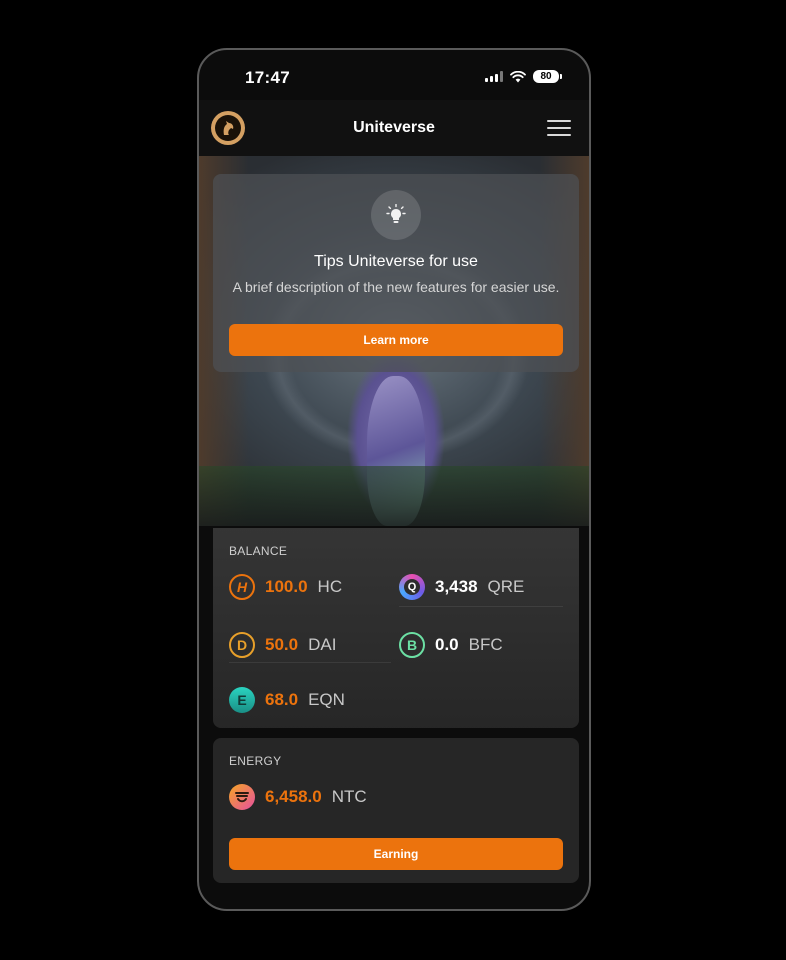 Image resolution: width=786 pixels, height=960 pixels. I want to click on energy-unit: NTC, so click(349, 796).